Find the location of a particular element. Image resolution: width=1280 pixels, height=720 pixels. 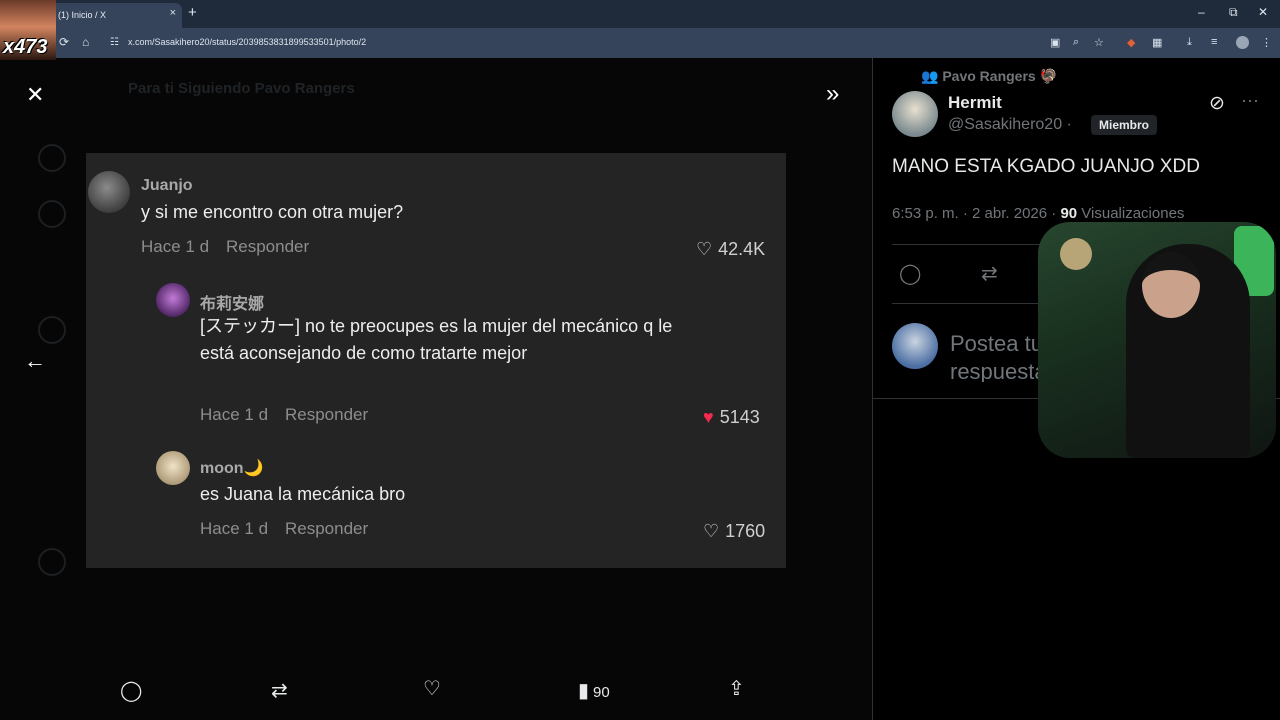

zoom-icon: ⌕ is located at coordinates (1076, 42).